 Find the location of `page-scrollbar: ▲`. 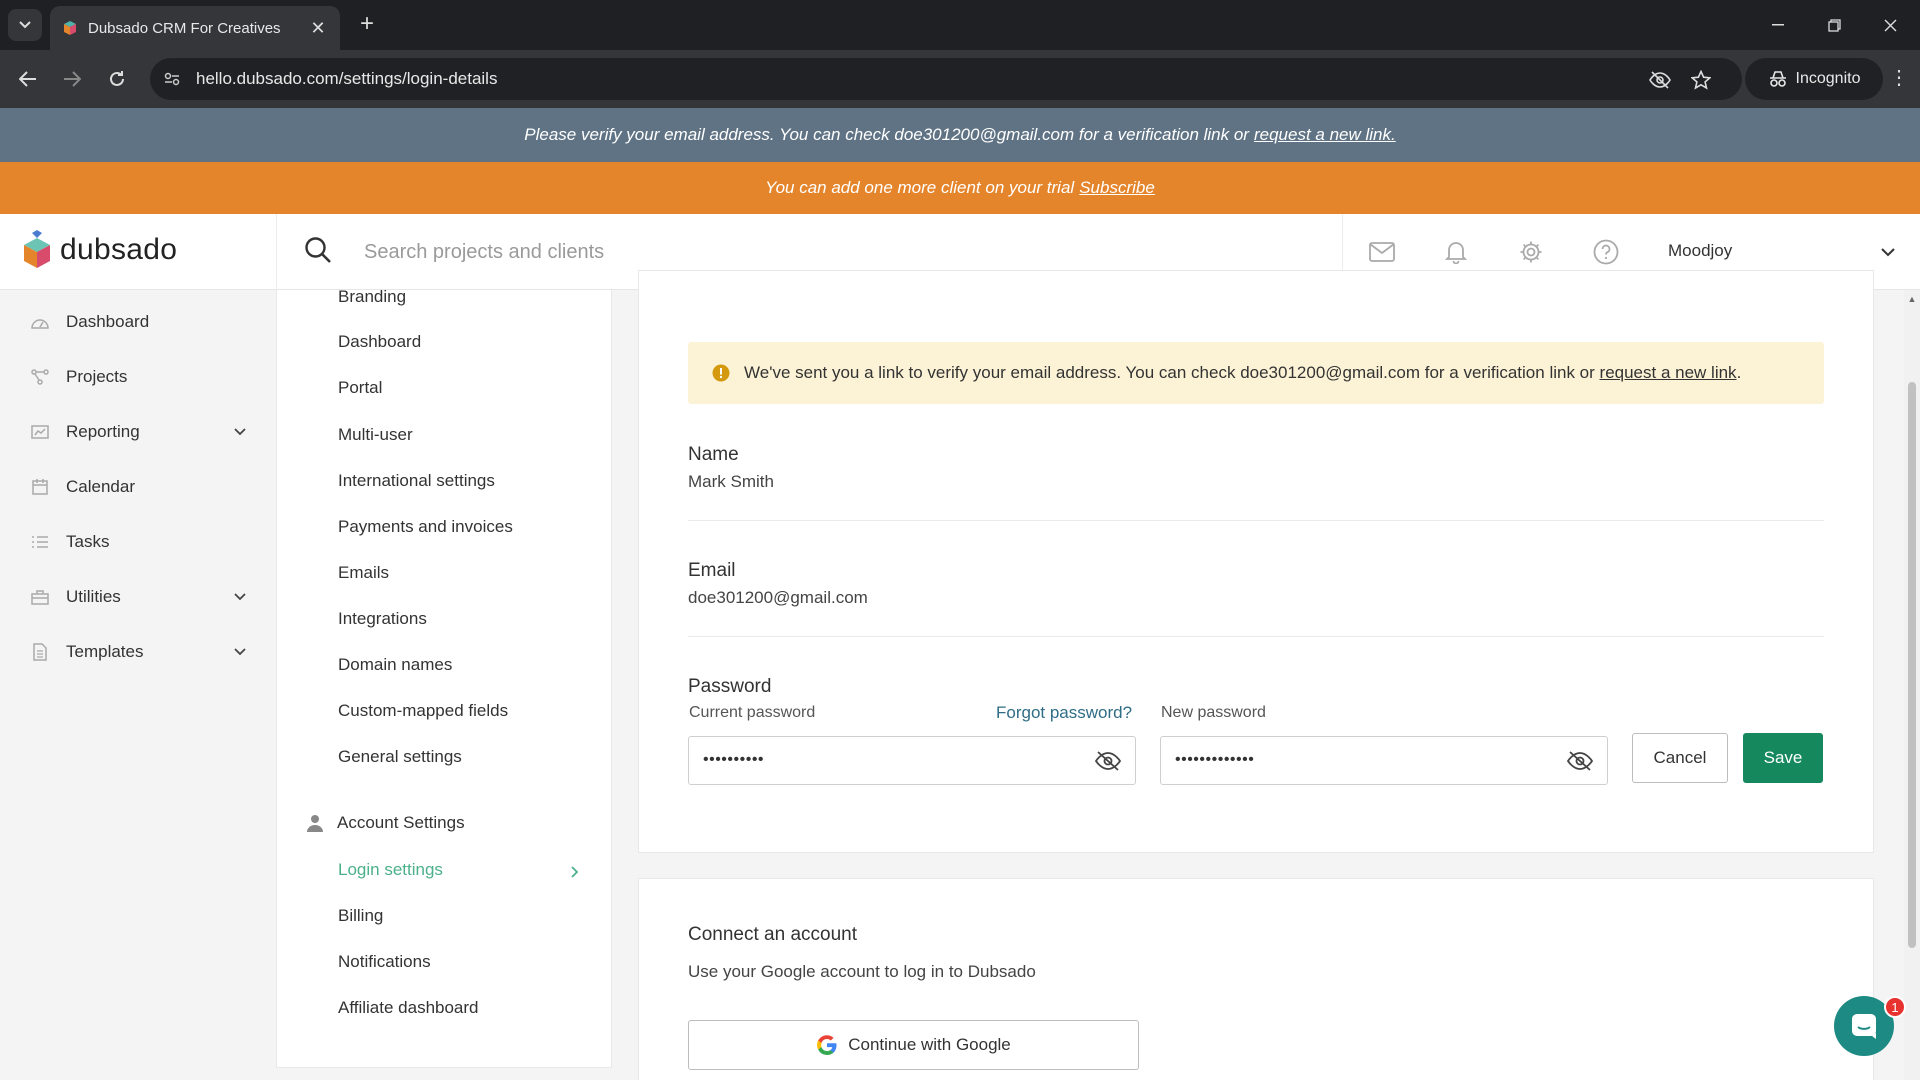

page-scrollbar: ▲ is located at coordinates (1912, 685).